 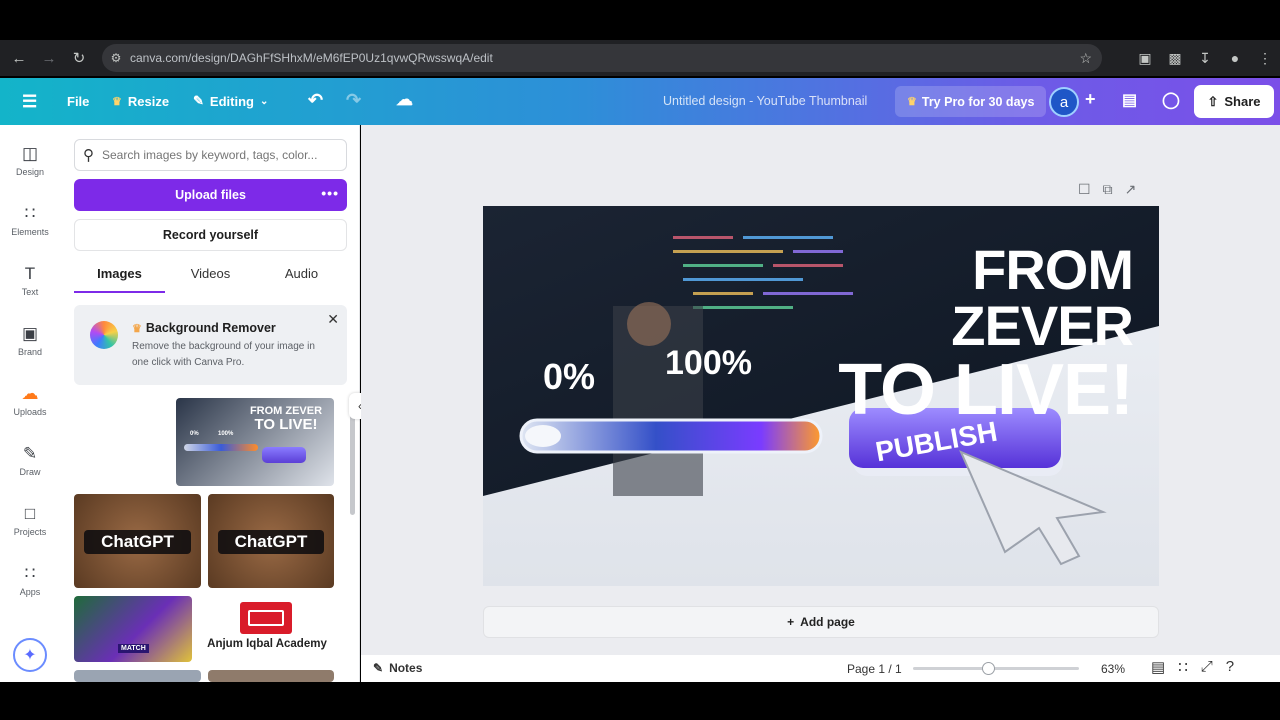 What do you see at coordinates (30, 393) in the screenshot?
I see `uploads-cloud-icon: ☁` at bounding box center [30, 393].